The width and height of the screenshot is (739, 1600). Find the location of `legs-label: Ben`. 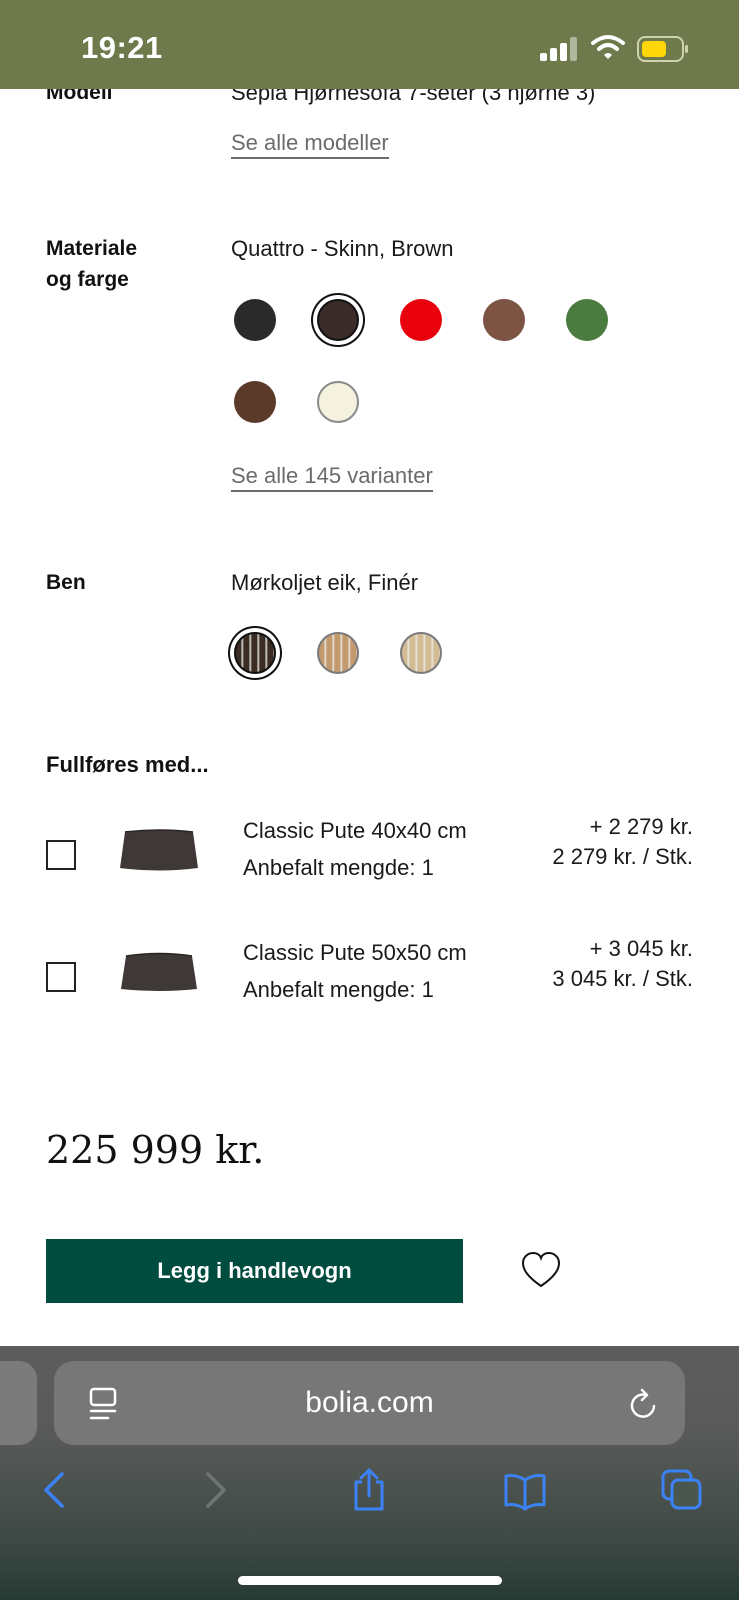

legs-label: Ben is located at coordinates (66, 582).